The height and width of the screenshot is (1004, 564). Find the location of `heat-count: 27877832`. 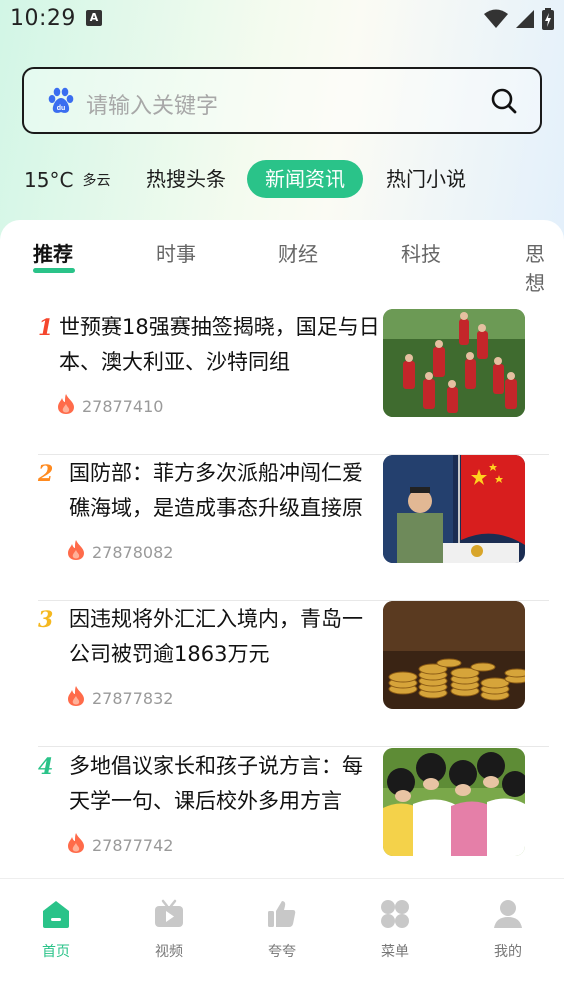

heat-count: 27877832 is located at coordinates (119, 696).